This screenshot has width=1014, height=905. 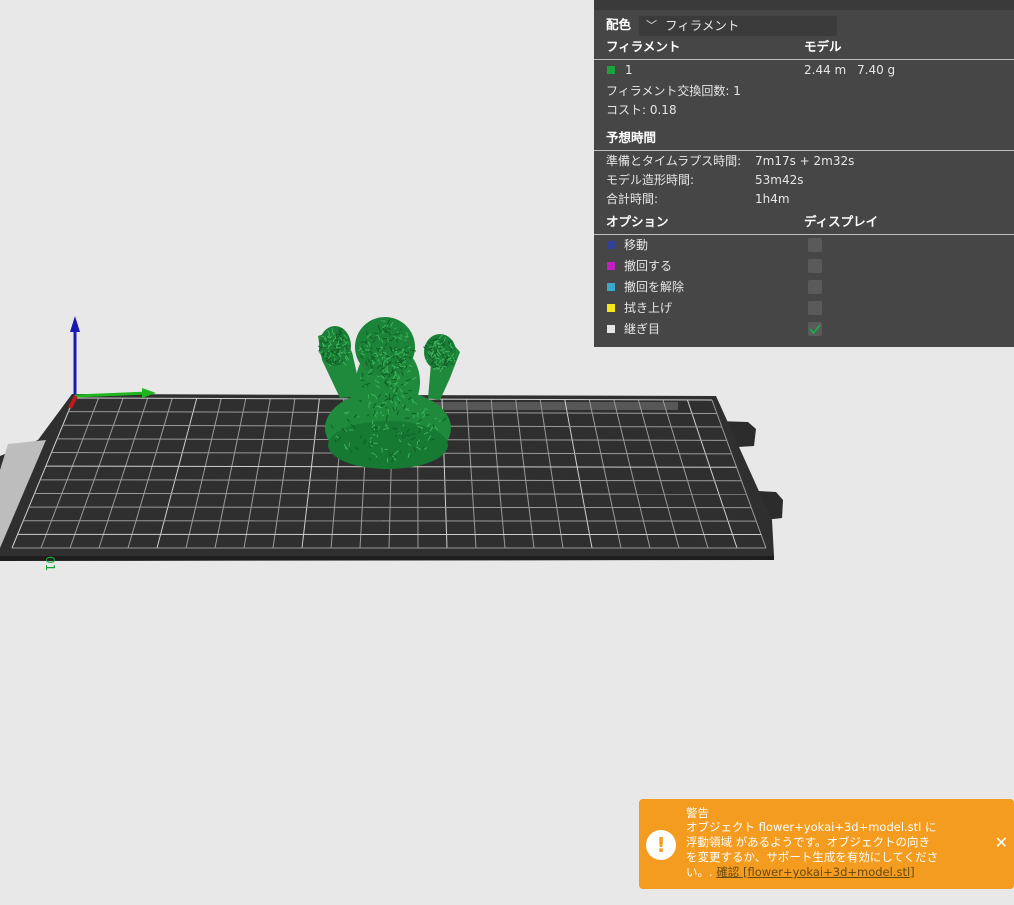 What do you see at coordinates (643, 46) in the screenshot?
I see `filament-header: フィラメント` at bounding box center [643, 46].